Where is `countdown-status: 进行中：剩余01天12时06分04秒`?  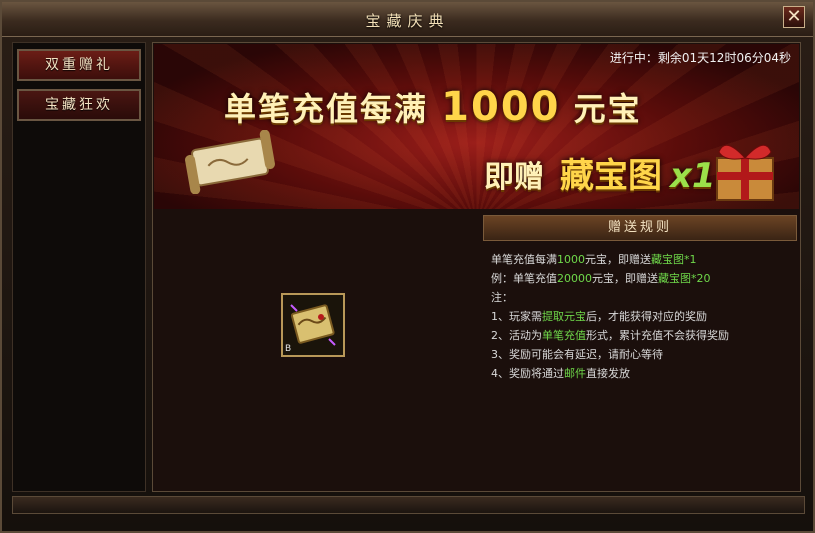 countdown-status: 进行中：剩余01天12时06分04秒 is located at coordinates (700, 58).